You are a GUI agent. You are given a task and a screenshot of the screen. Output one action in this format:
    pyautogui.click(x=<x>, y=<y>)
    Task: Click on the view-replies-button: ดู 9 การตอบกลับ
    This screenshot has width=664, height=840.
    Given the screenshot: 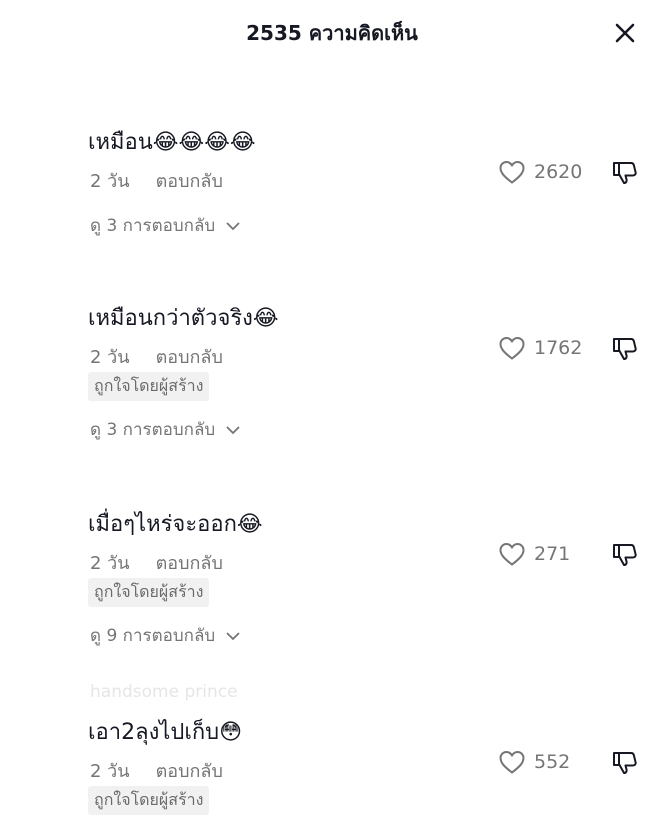 What is the action you would take?
    pyautogui.click(x=165, y=635)
    